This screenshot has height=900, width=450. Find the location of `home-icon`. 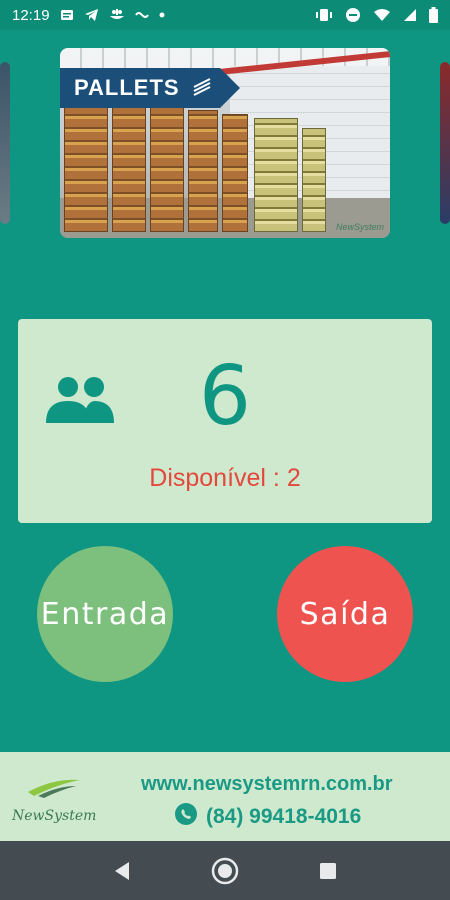

home-icon is located at coordinates (225, 871).